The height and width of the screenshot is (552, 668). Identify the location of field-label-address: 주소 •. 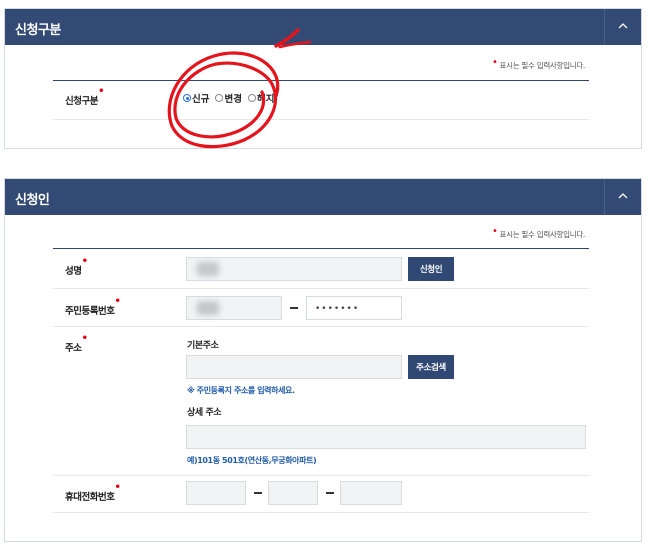
(76, 343).